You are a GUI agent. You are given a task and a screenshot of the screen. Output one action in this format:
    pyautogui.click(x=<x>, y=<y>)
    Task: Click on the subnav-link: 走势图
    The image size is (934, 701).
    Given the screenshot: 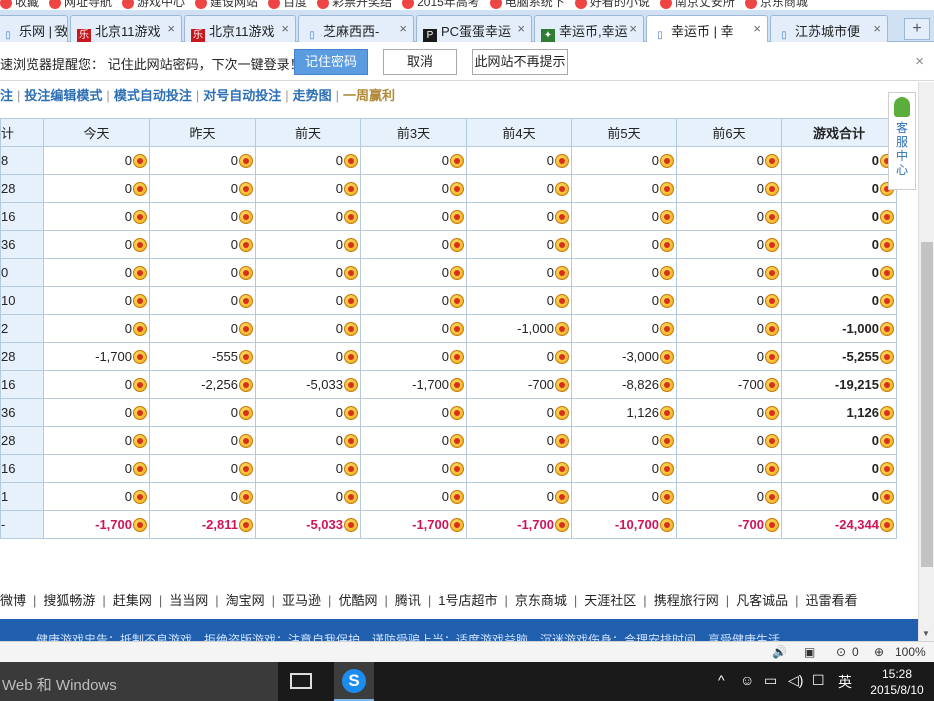 What is the action you would take?
    pyautogui.click(x=312, y=95)
    